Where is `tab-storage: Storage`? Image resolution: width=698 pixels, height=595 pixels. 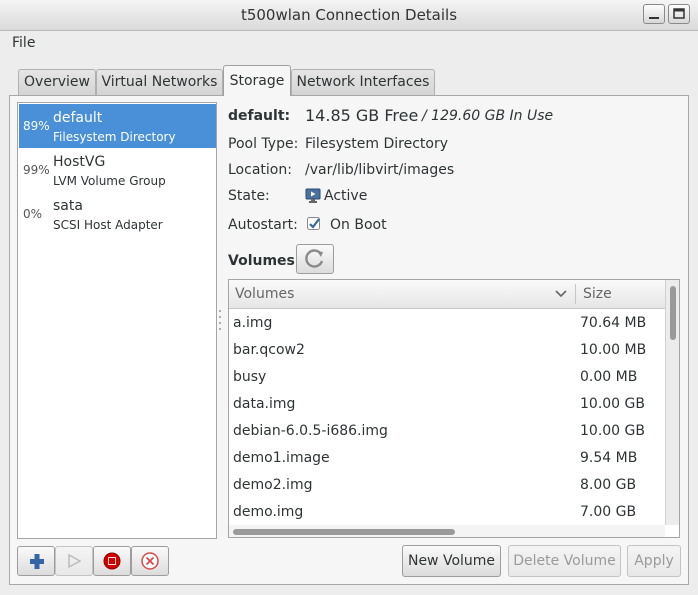
tab-storage: Storage is located at coordinates (257, 80).